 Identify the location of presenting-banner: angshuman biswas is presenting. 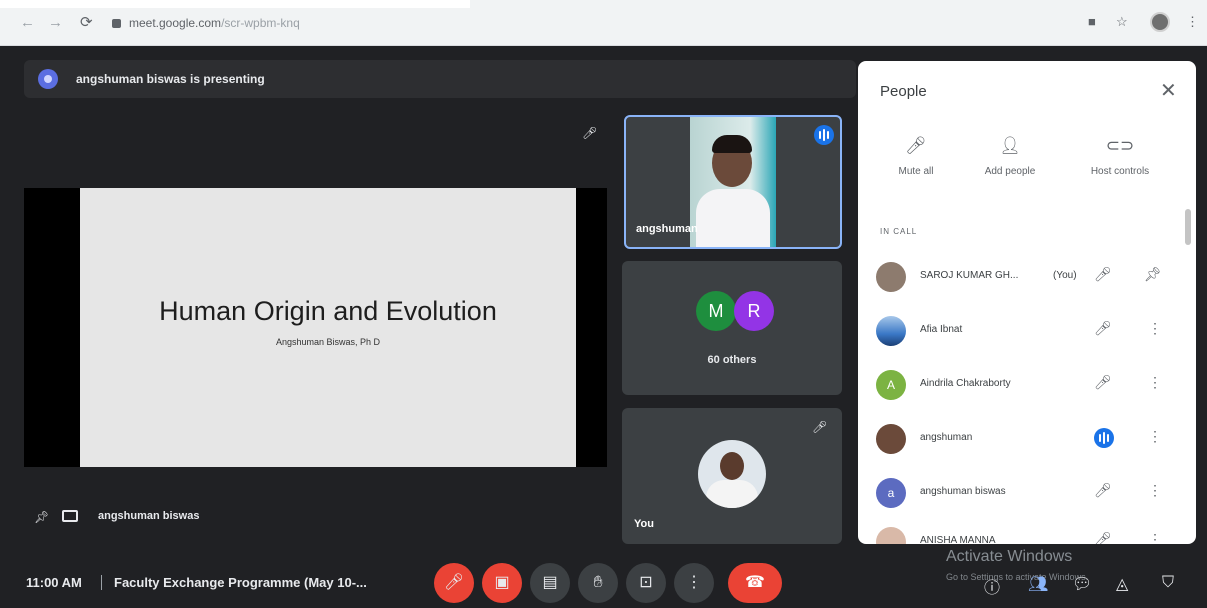
(440, 79).